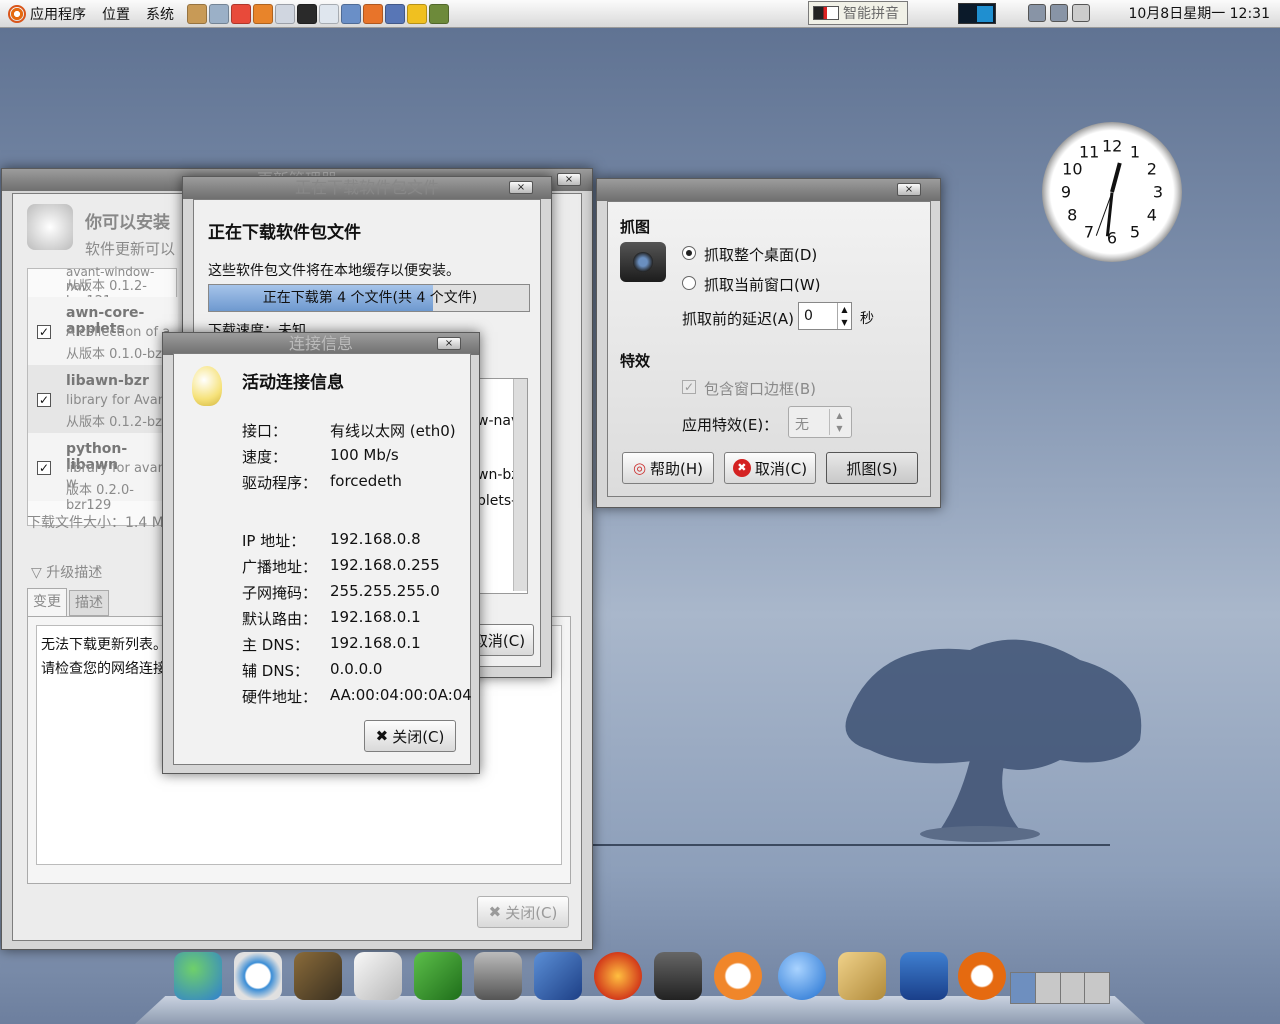  I want to click on panel-launchers, so click(318, 13).